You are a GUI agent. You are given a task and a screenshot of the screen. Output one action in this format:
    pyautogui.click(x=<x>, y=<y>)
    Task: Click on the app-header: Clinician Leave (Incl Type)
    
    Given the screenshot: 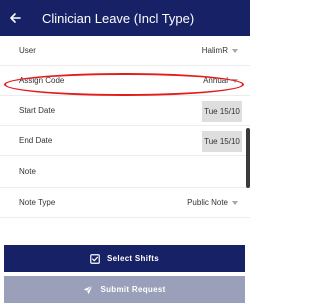 What is the action you would take?
    pyautogui.click(x=125, y=18)
    